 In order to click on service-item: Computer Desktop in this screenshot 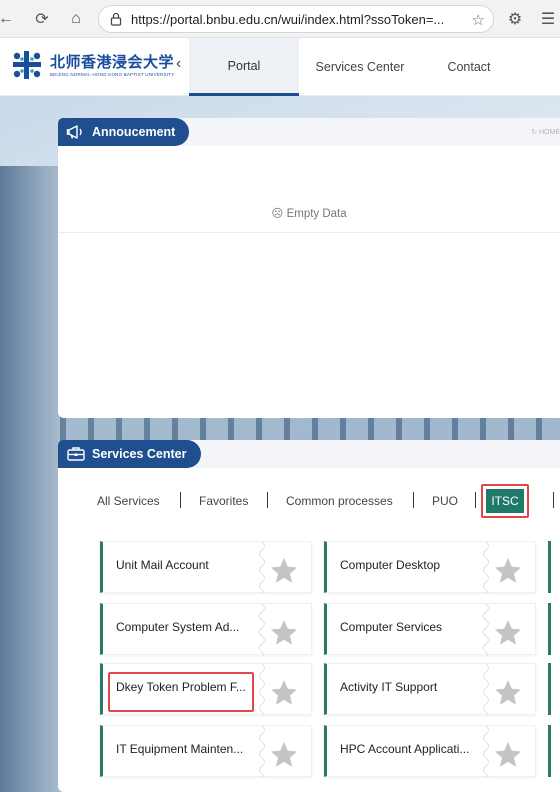, I will do `click(430, 568)`.